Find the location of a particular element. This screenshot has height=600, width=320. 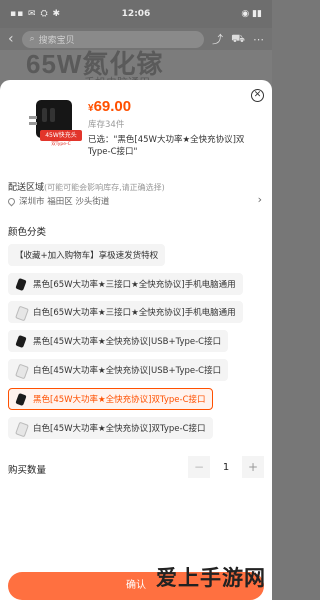

product-thumbnail: 45W快充头 双Type-C is located at coordinates (55, 123).